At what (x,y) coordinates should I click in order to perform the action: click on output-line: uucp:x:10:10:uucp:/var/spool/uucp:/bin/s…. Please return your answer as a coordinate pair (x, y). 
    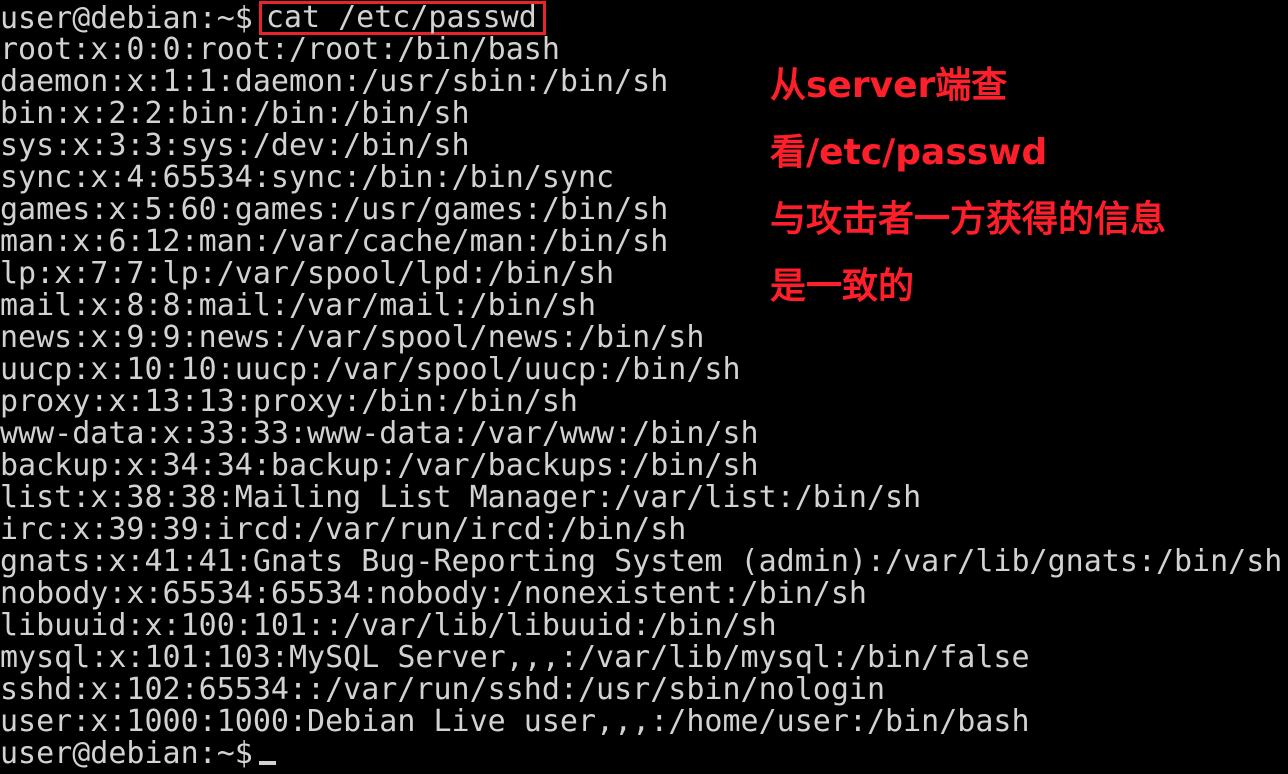
    Looking at the image, I should click on (370, 369).